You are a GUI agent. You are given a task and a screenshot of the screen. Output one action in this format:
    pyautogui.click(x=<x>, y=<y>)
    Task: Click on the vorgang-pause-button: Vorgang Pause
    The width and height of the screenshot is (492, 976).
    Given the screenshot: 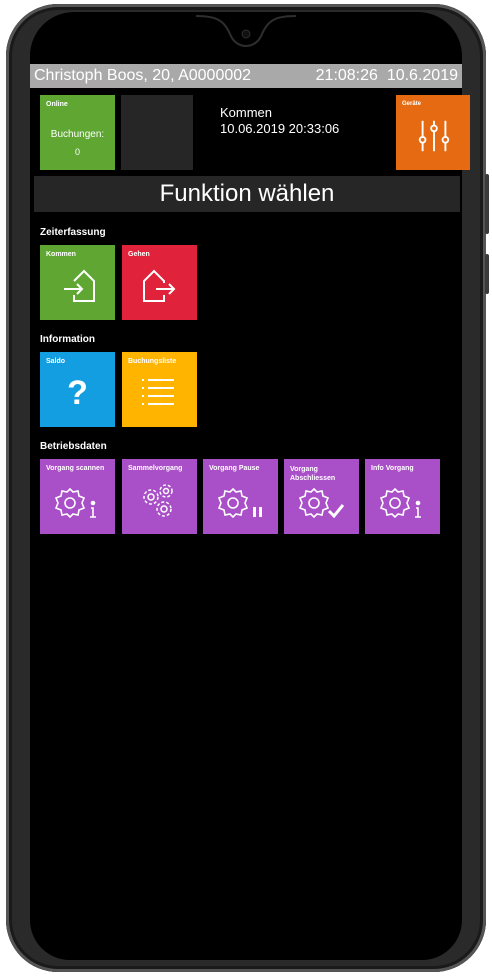 What is the action you would take?
    pyautogui.click(x=240, y=496)
    